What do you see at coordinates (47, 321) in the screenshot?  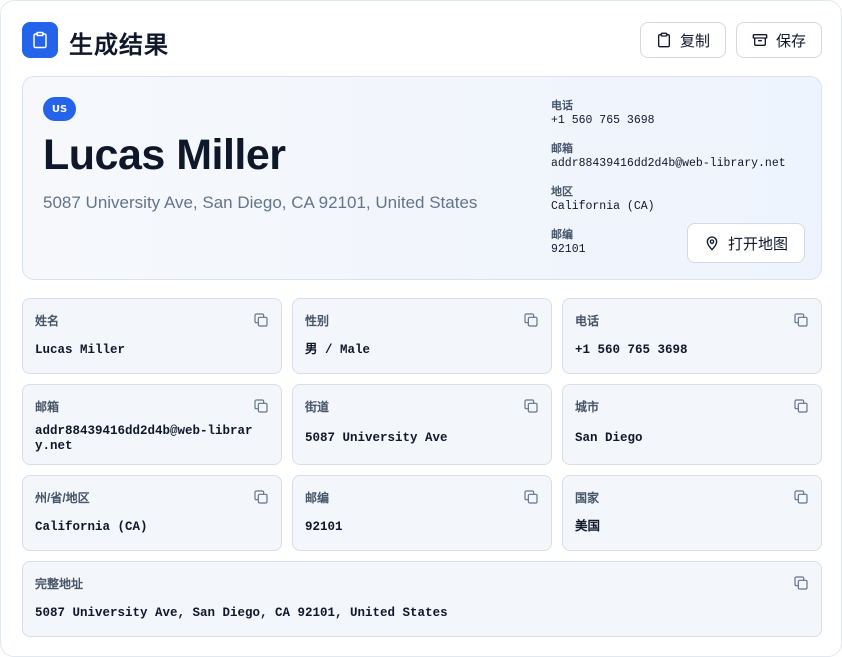 I see `field-label: 姓名` at bounding box center [47, 321].